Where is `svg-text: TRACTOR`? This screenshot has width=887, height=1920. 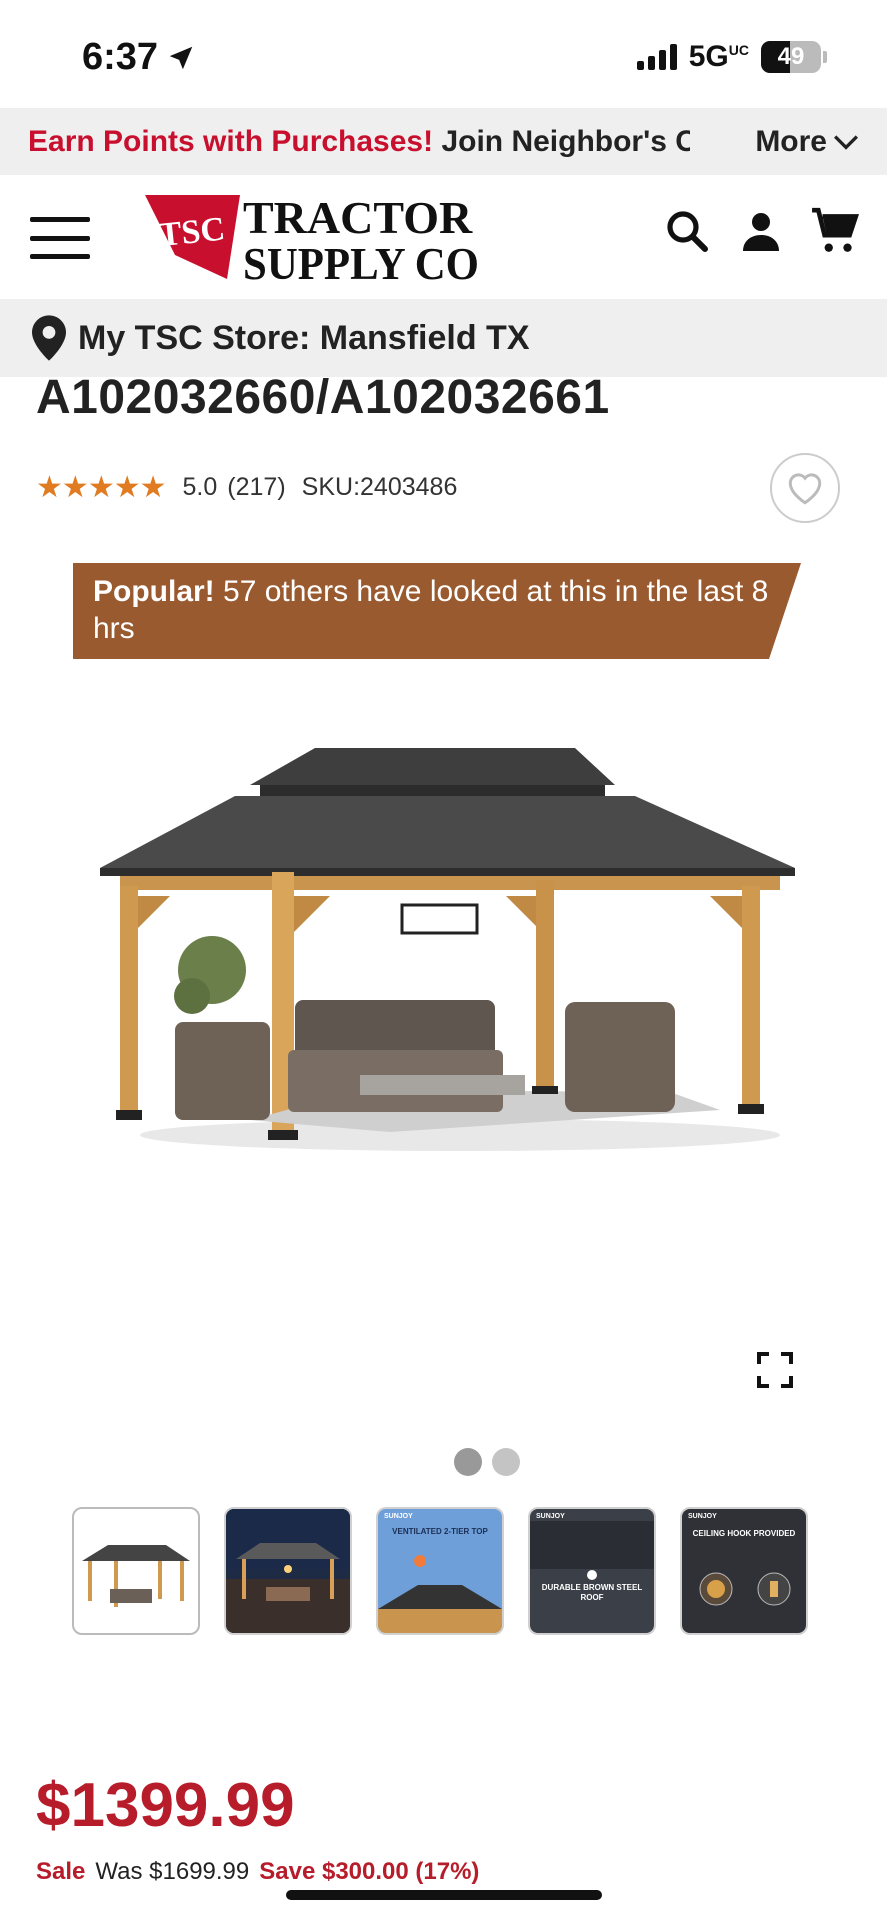
svg-text: TRACTOR is located at coordinates (358, 217).